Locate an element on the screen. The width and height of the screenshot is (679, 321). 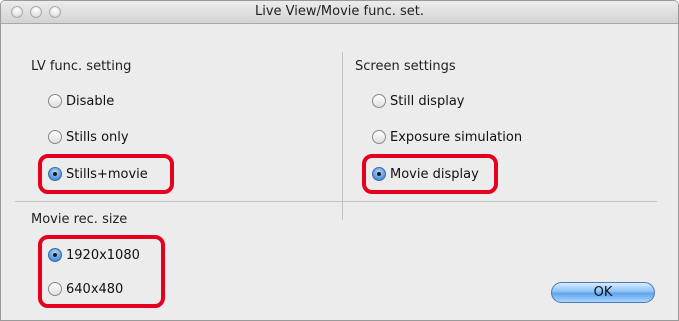
title-bar: Live View/Movie func. set. is located at coordinates (339, 12).